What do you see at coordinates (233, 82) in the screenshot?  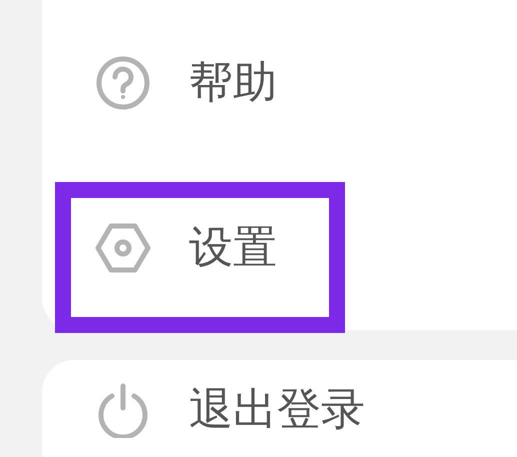 I see `menu-label: 帮助` at bounding box center [233, 82].